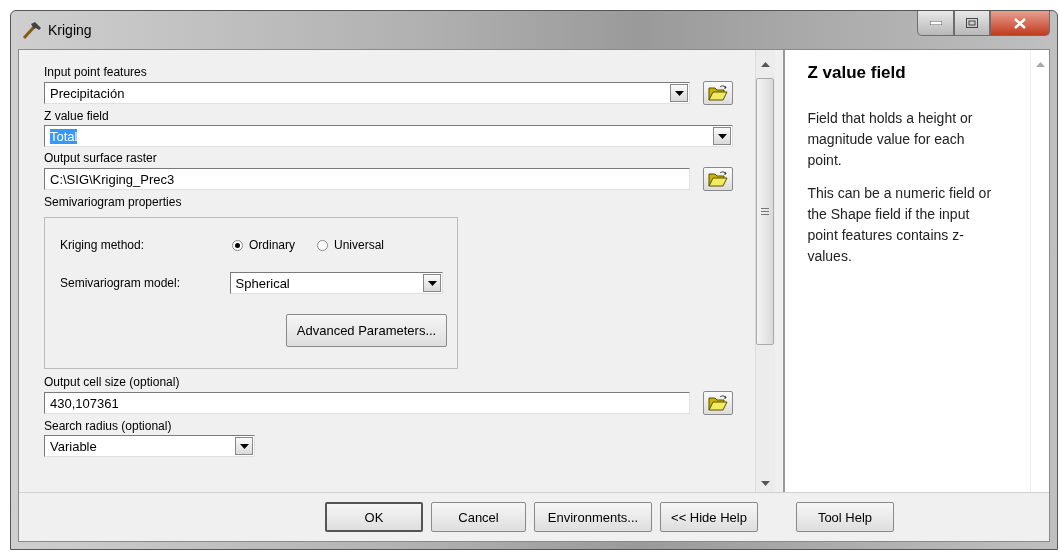  I want to click on grip-icon, so click(765, 211).